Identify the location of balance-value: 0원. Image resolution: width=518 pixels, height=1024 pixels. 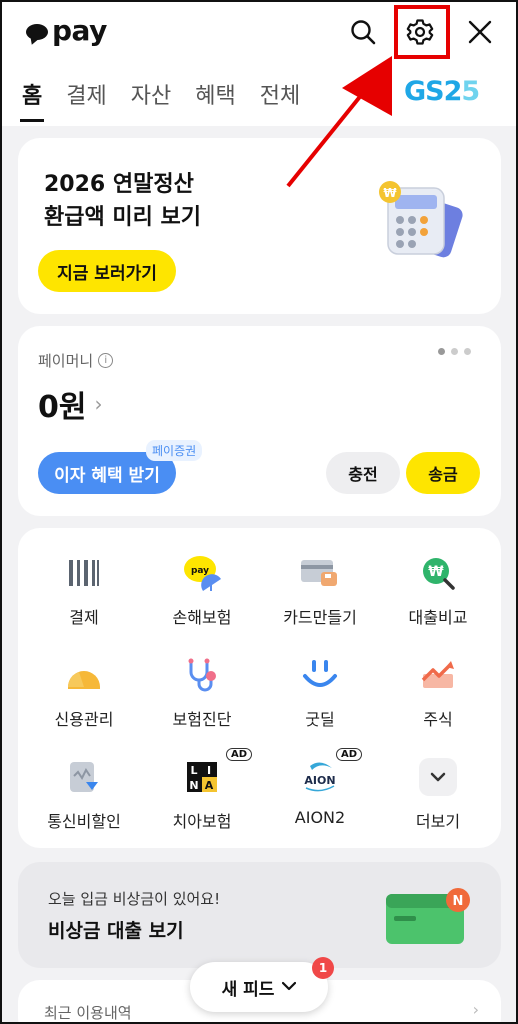
(62, 407).